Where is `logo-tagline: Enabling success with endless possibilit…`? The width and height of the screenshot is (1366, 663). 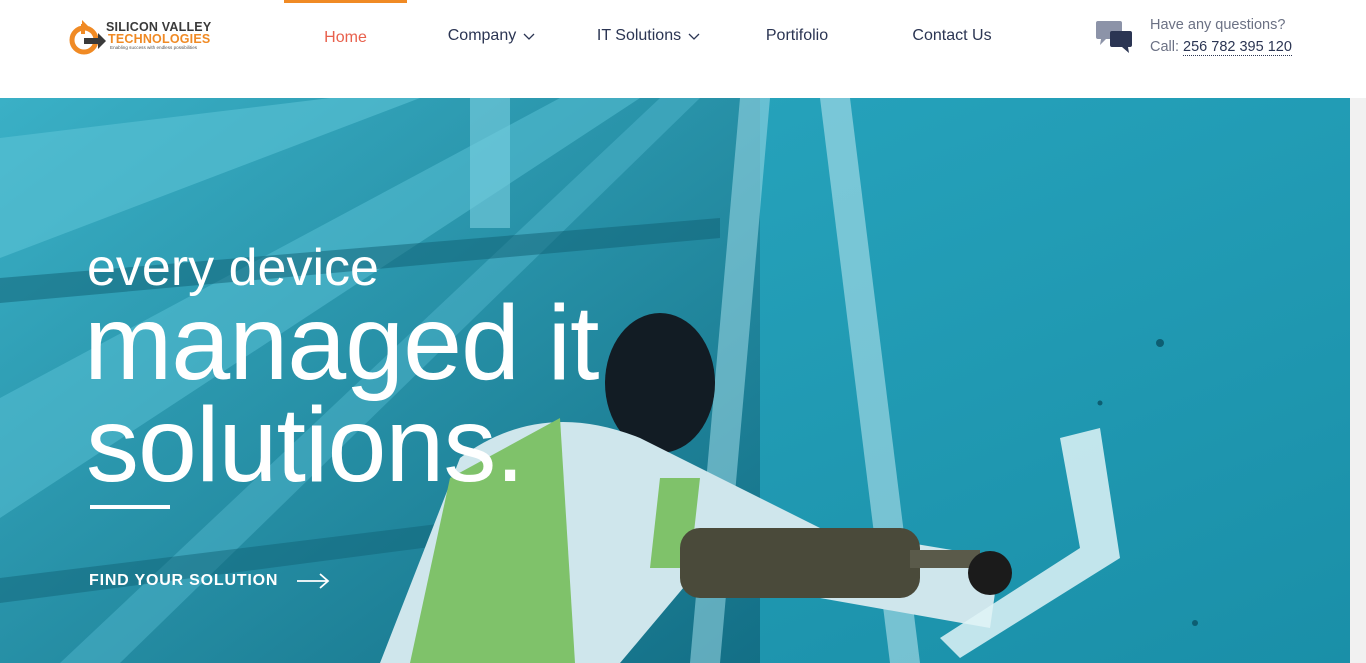 logo-tagline: Enabling success with endless possibilit… is located at coordinates (154, 47).